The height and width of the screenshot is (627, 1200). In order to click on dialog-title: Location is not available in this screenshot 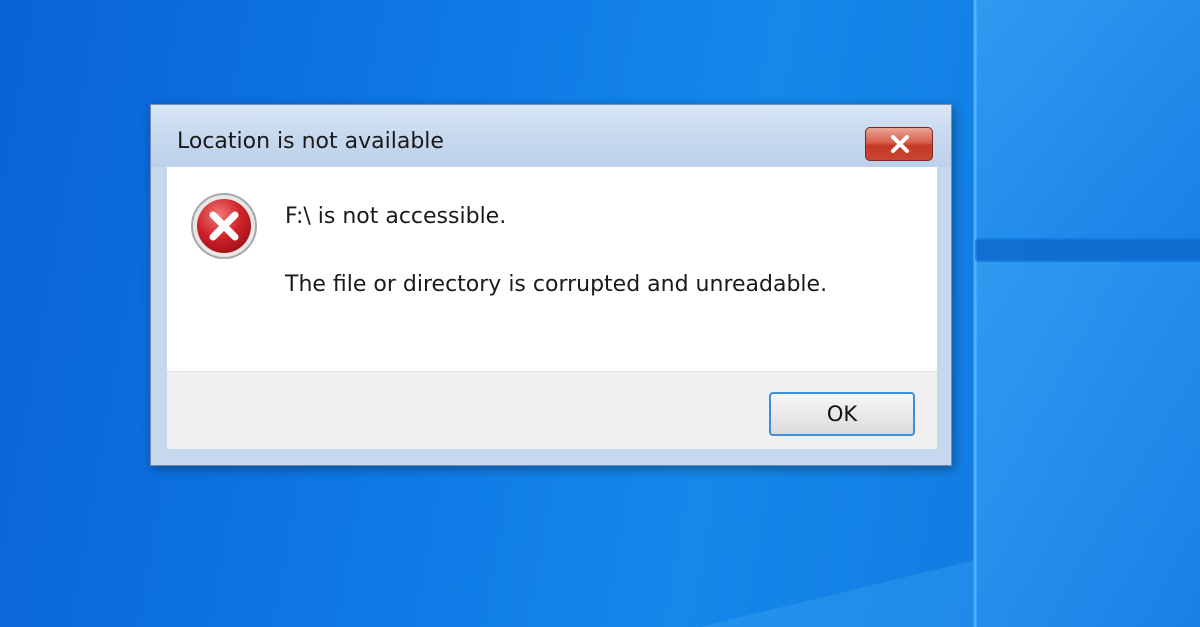, I will do `click(310, 141)`.